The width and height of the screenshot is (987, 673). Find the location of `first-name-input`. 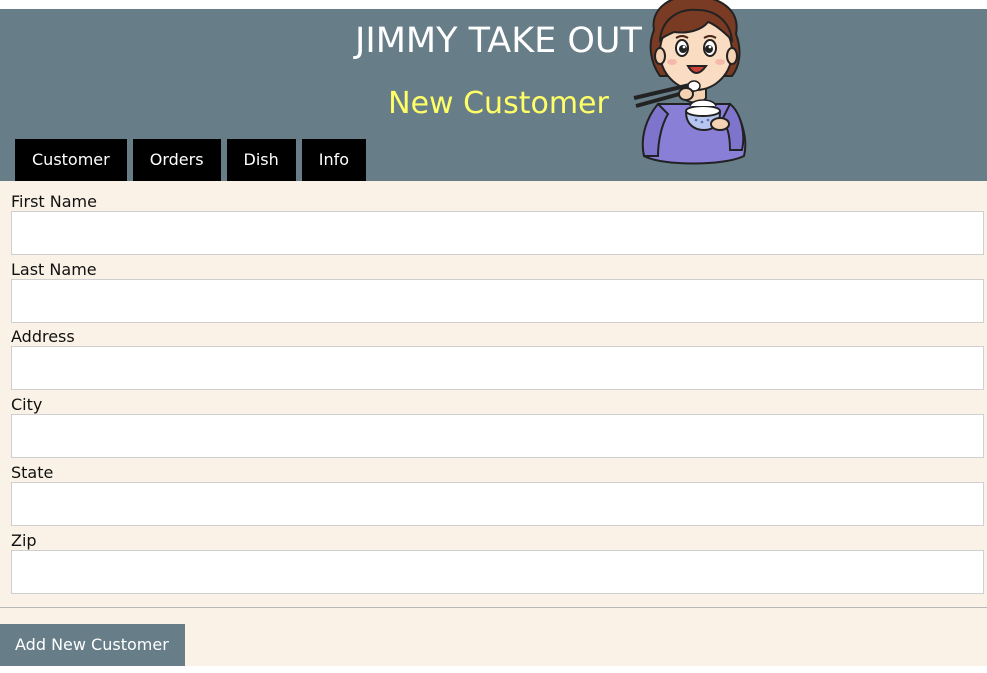

first-name-input is located at coordinates (497, 233).